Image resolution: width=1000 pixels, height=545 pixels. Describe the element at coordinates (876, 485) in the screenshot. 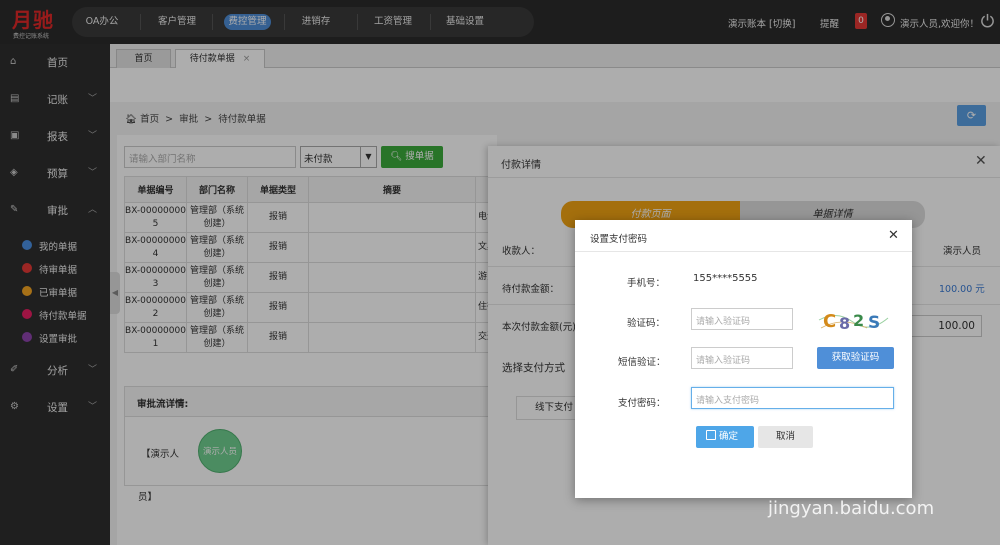

I see `baidu-watermark: Bai 经验 jingyan.baidu.com` at that location.